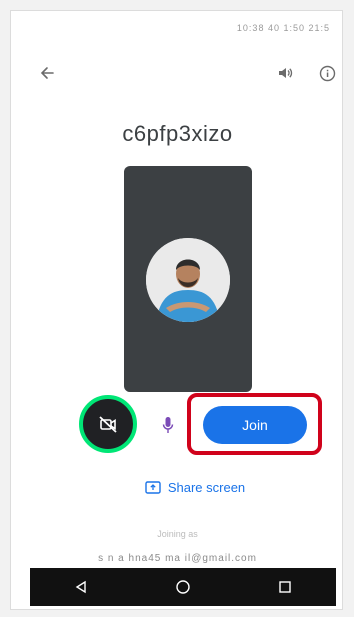 This screenshot has height=617, width=354. I want to click on camera-toggle-button, so click(108, 424).